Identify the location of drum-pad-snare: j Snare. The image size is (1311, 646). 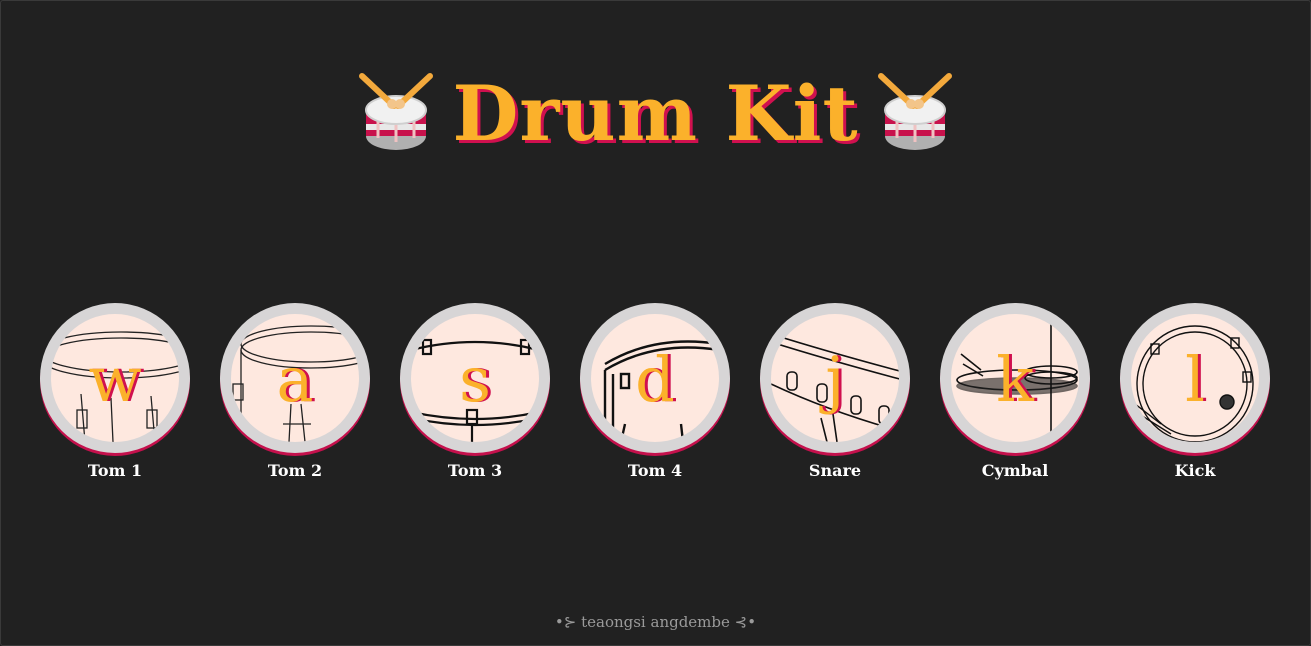
(835, 391).